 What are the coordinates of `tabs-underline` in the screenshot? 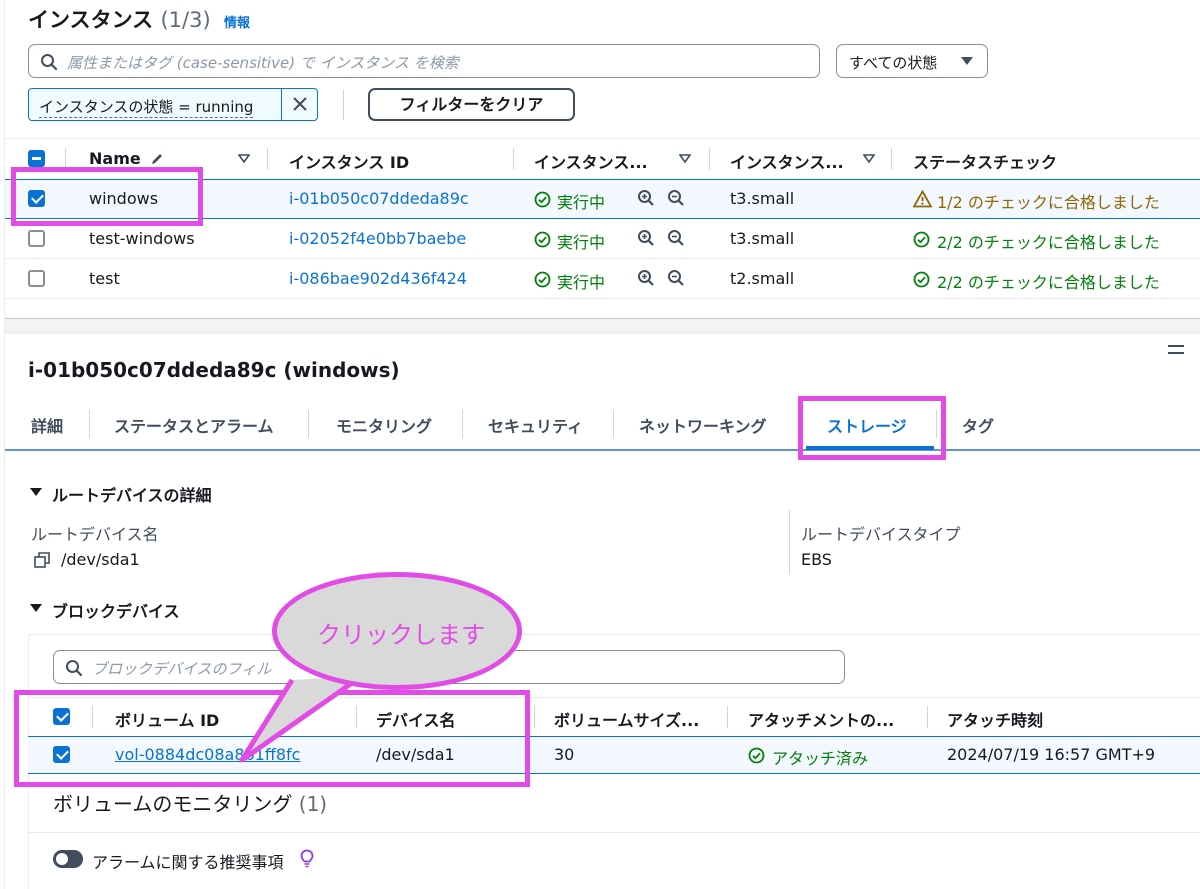 It's located at (602, 450).